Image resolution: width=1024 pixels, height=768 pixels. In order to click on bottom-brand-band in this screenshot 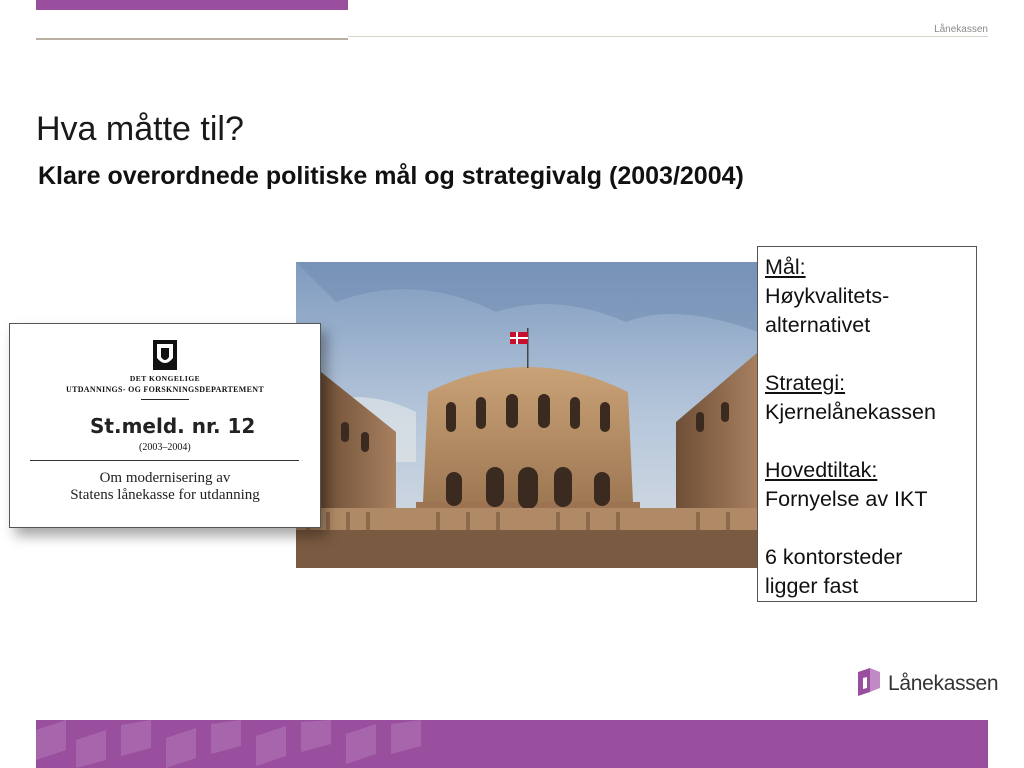, I will do `click(512, 744)`.